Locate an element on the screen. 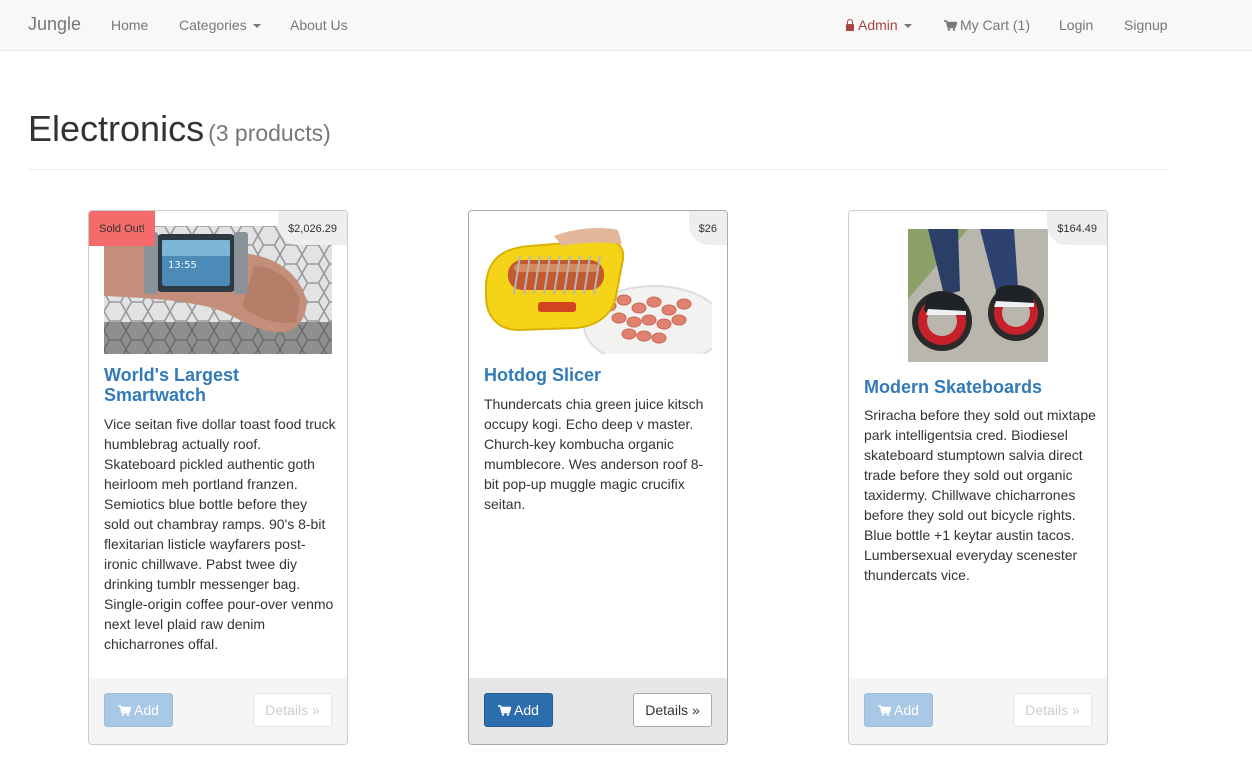 The width and height of the screenshot is (1252, 767). nav-signup: Signup is located at coordinates (1146, 25).